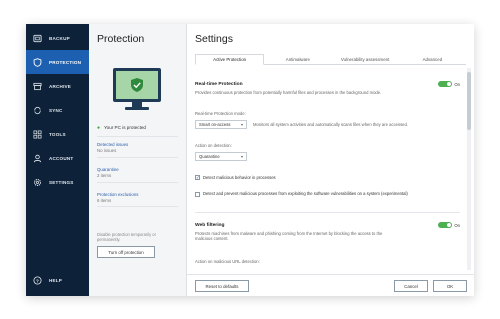 The height and width of the screenshot is (319, 500). What do you see at coordinates (65, 62) in the screenshot?
I see `sidebar-item-label: PROTECTION` at bounding box center [65, 62].